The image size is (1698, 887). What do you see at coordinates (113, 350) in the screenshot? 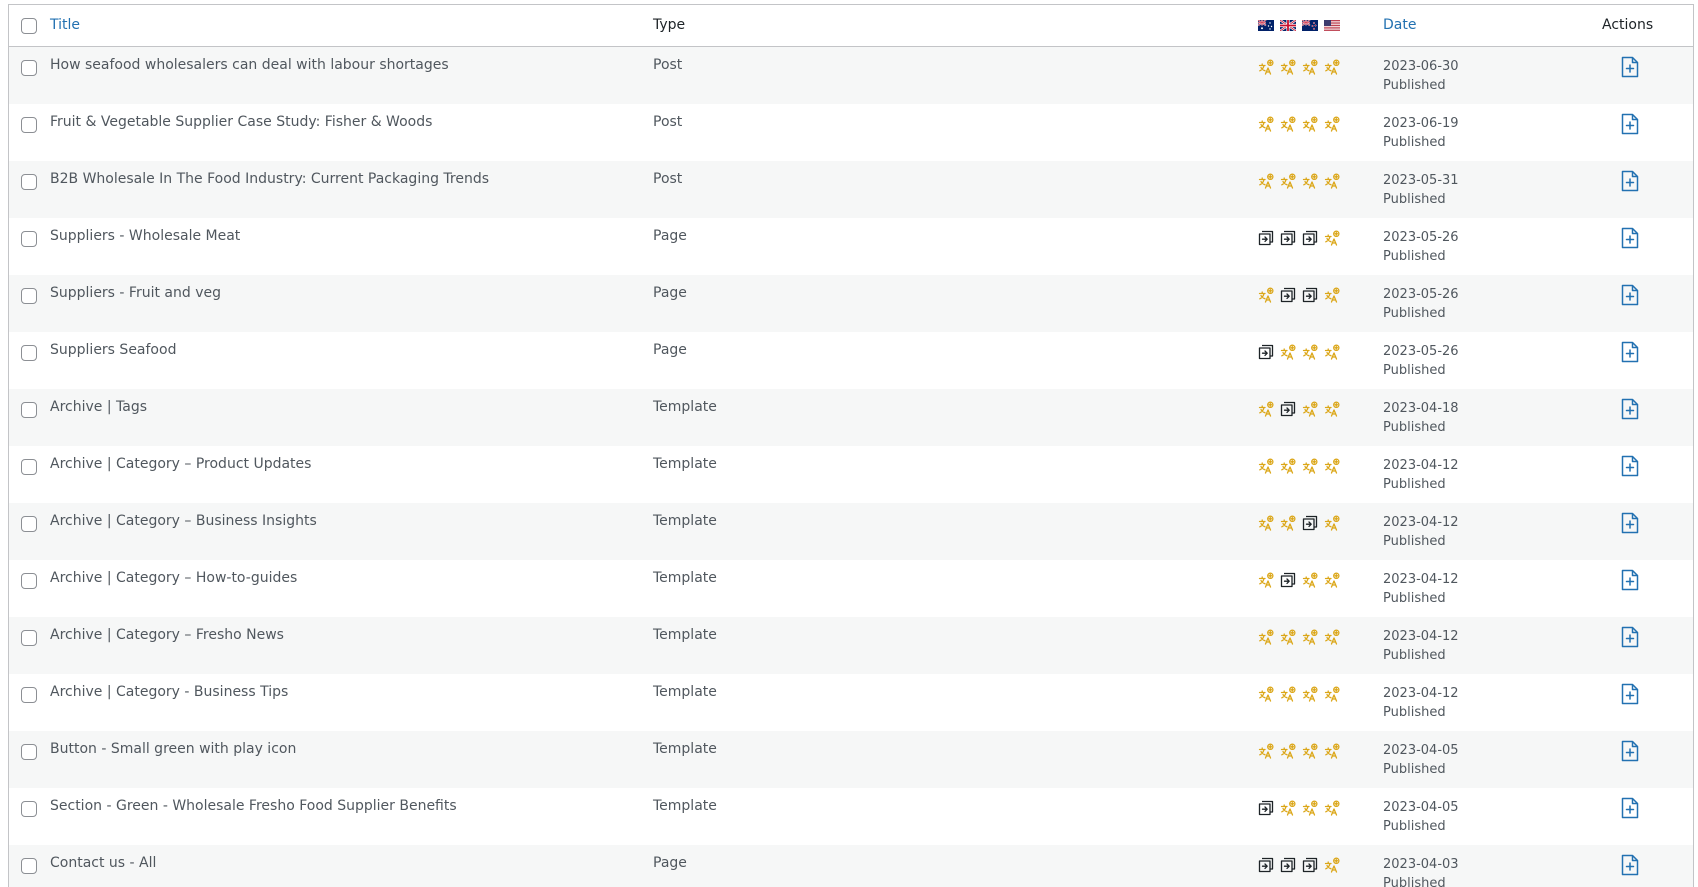
I see `row-title-link: Suppliers Seafood` at bounding box center [113, 350].